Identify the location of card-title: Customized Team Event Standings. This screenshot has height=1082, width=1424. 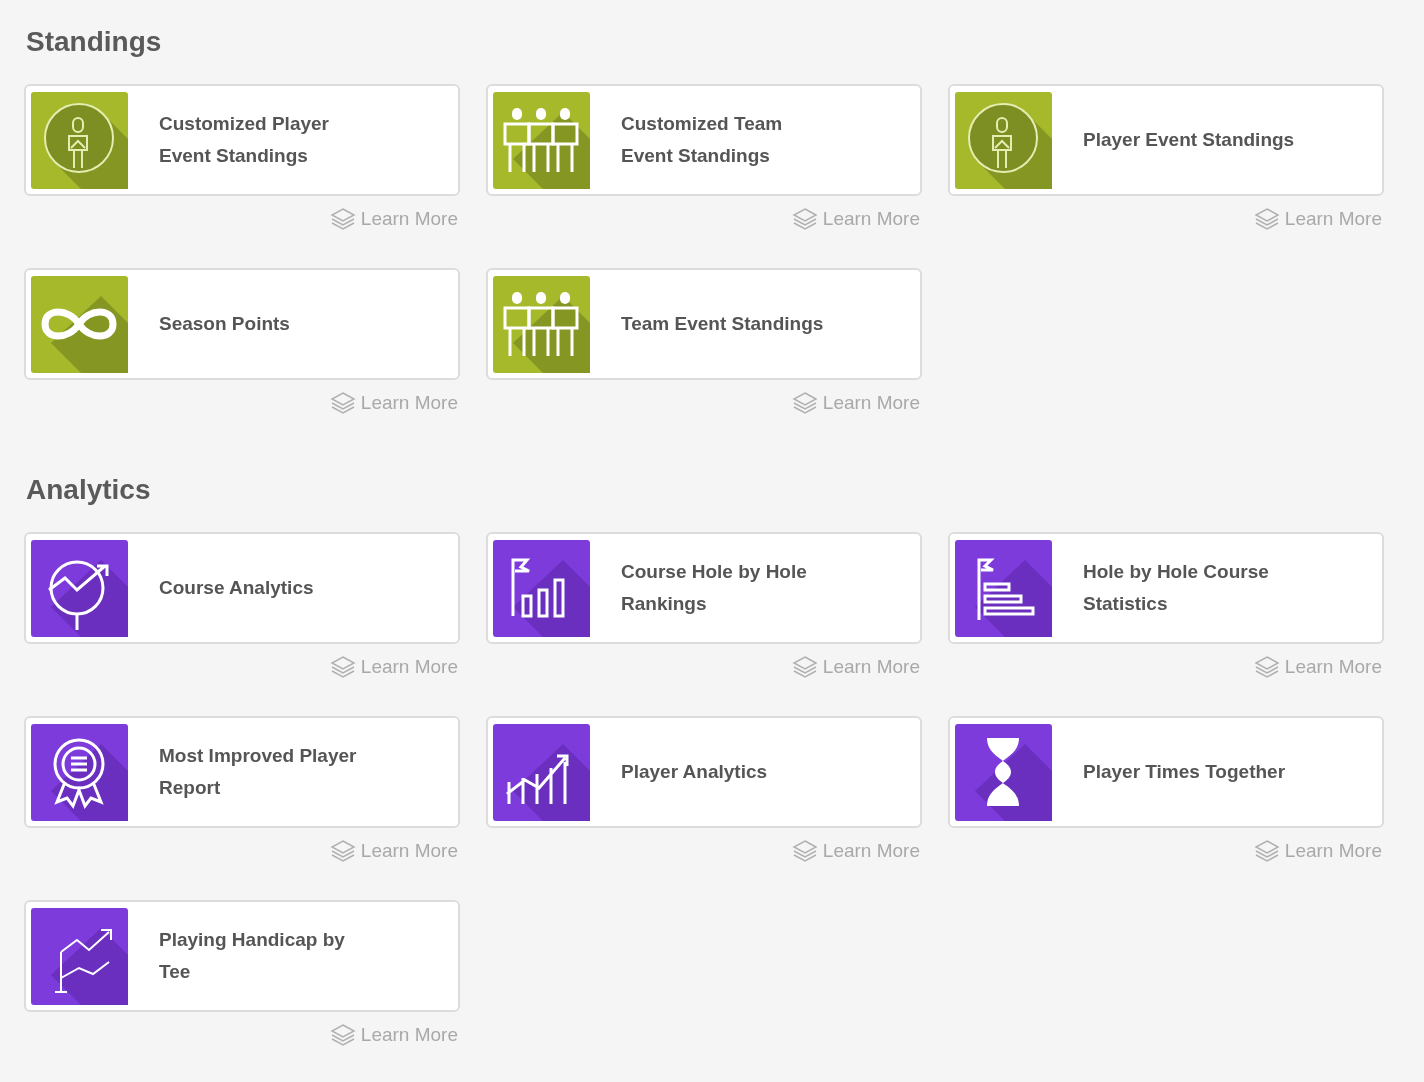
(702, 140).